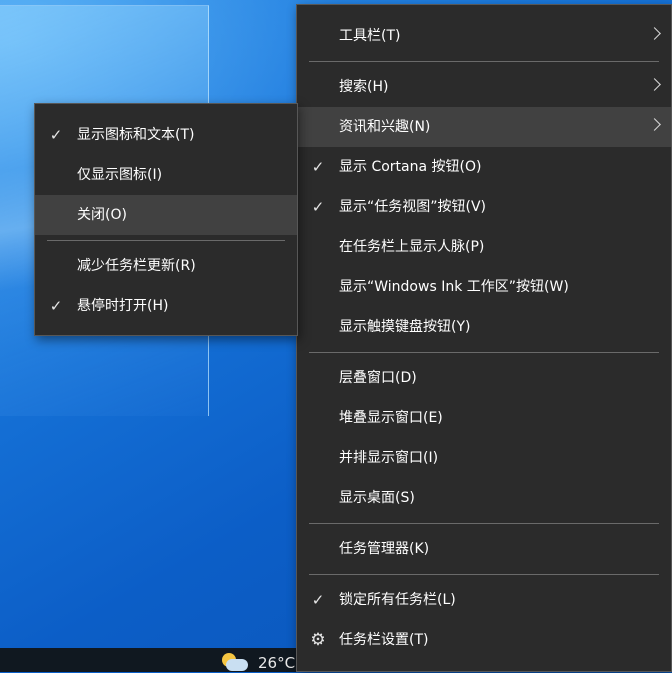 The width and height of the screenshot is (672, 673). Describe the element at coordinates (318, 640) in the screenshot. I see `gear-icon: ⚙` at that location.